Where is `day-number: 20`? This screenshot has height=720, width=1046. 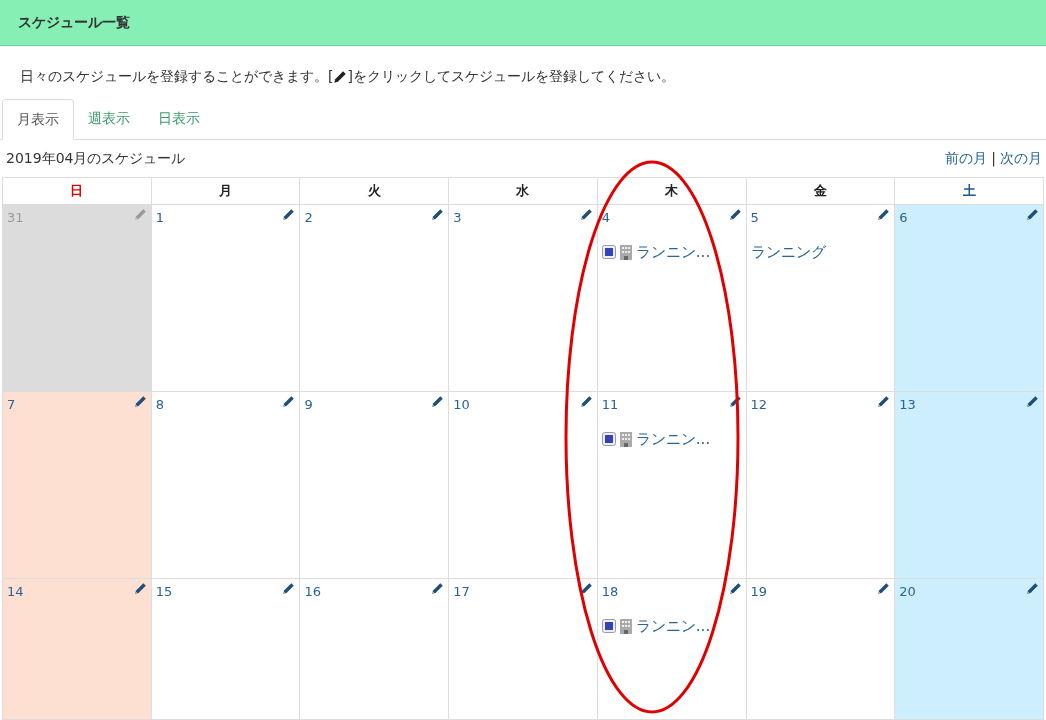
day-number: 20 is located at coordinates (907, 591).